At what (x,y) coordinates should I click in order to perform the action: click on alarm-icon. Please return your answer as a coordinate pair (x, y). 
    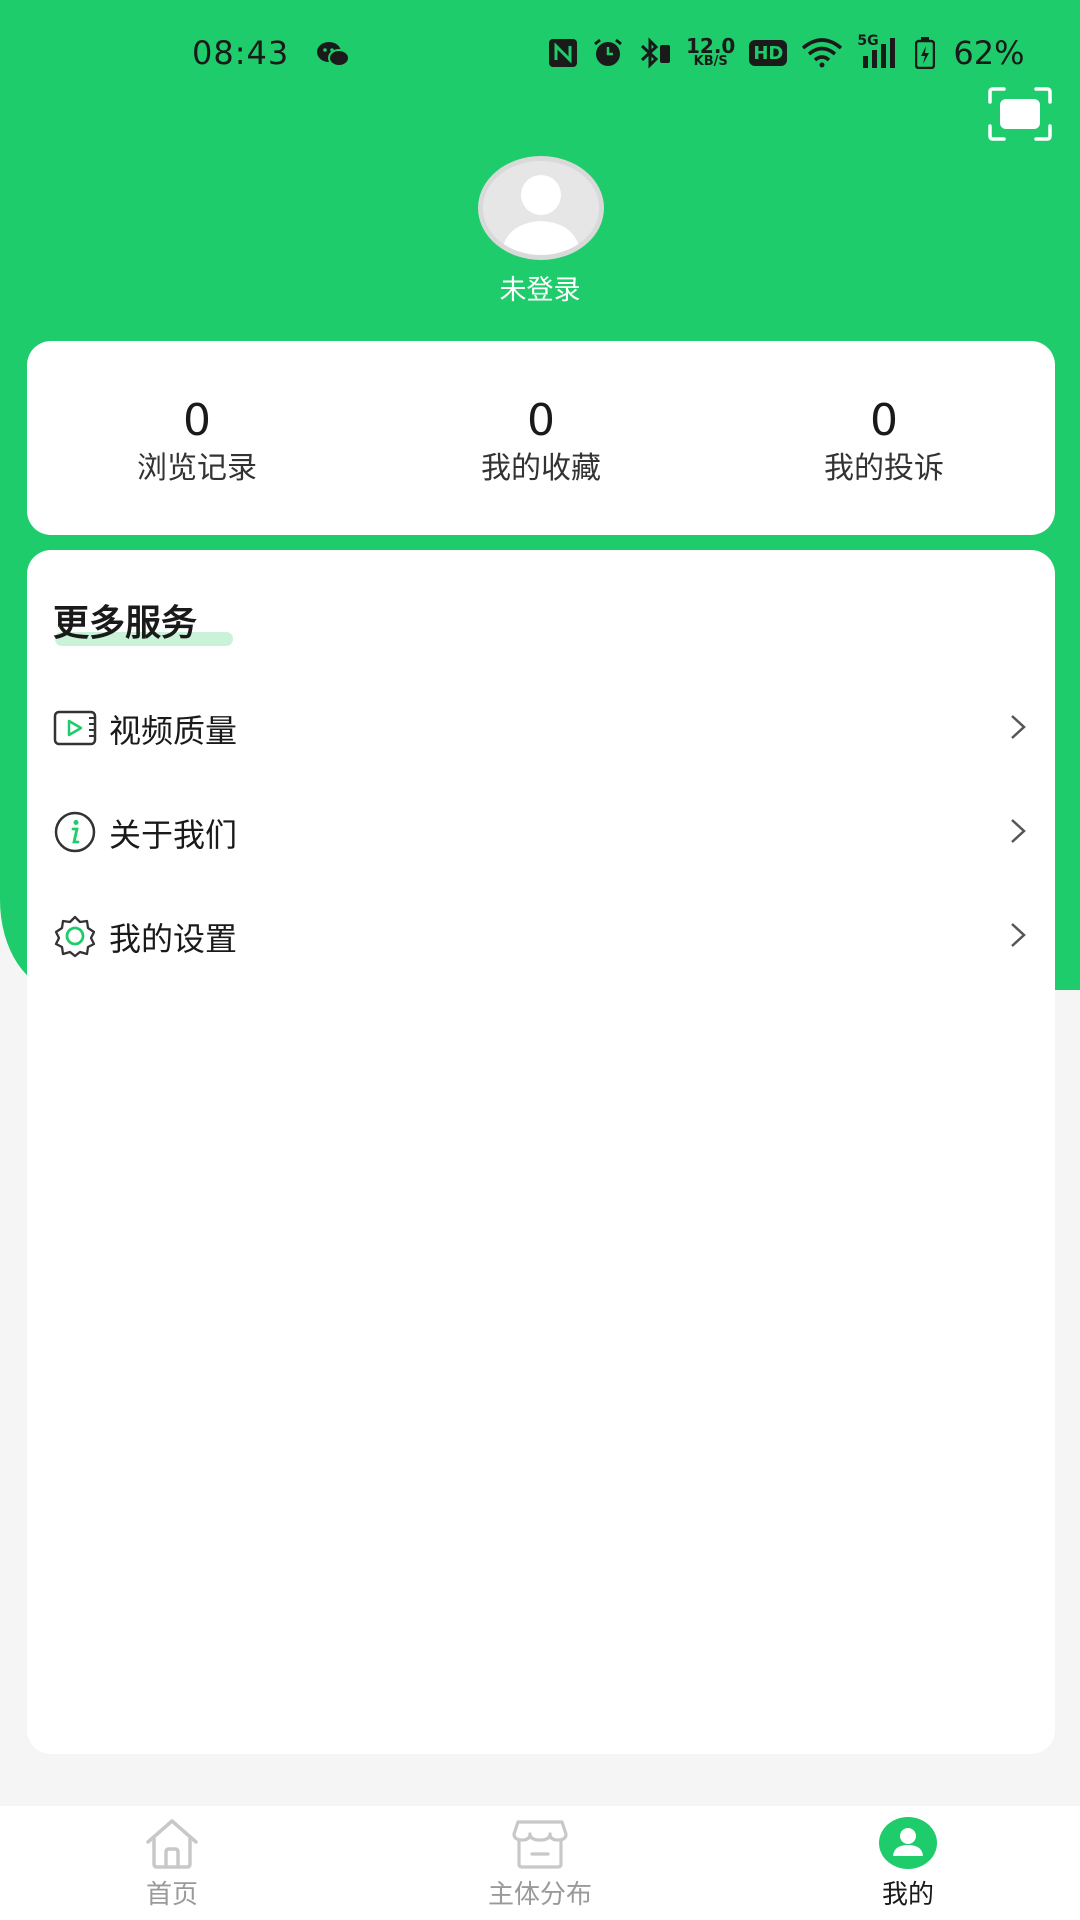
    Looking at the image, I should click on (608, 52).